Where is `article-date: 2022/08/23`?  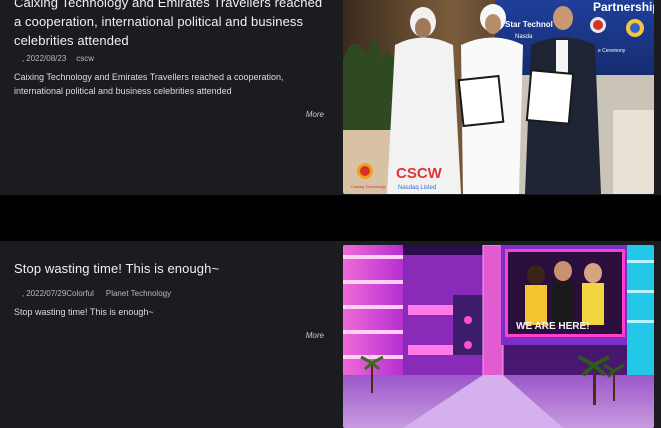
article-date: 2022/08/23 is located at coordinates (46, 58).